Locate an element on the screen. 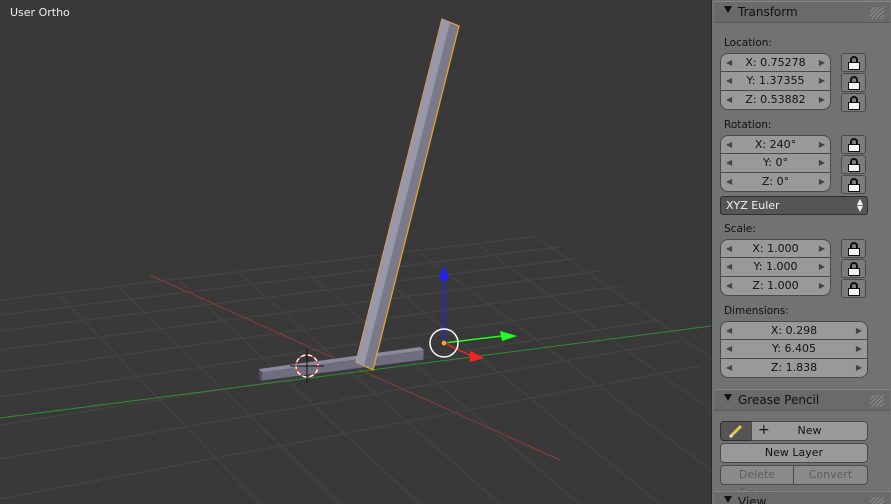 This screenshot has height=504, width=891. updown-arrows-icon: ▲ ▼ is located at coordinates (859, 205).